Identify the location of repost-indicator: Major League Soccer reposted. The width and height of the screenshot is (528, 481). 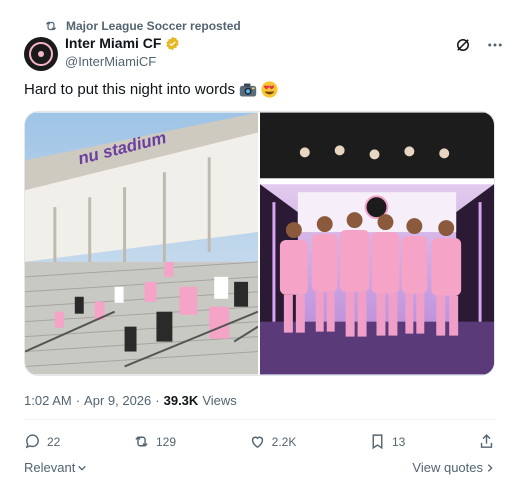
(142, 26).